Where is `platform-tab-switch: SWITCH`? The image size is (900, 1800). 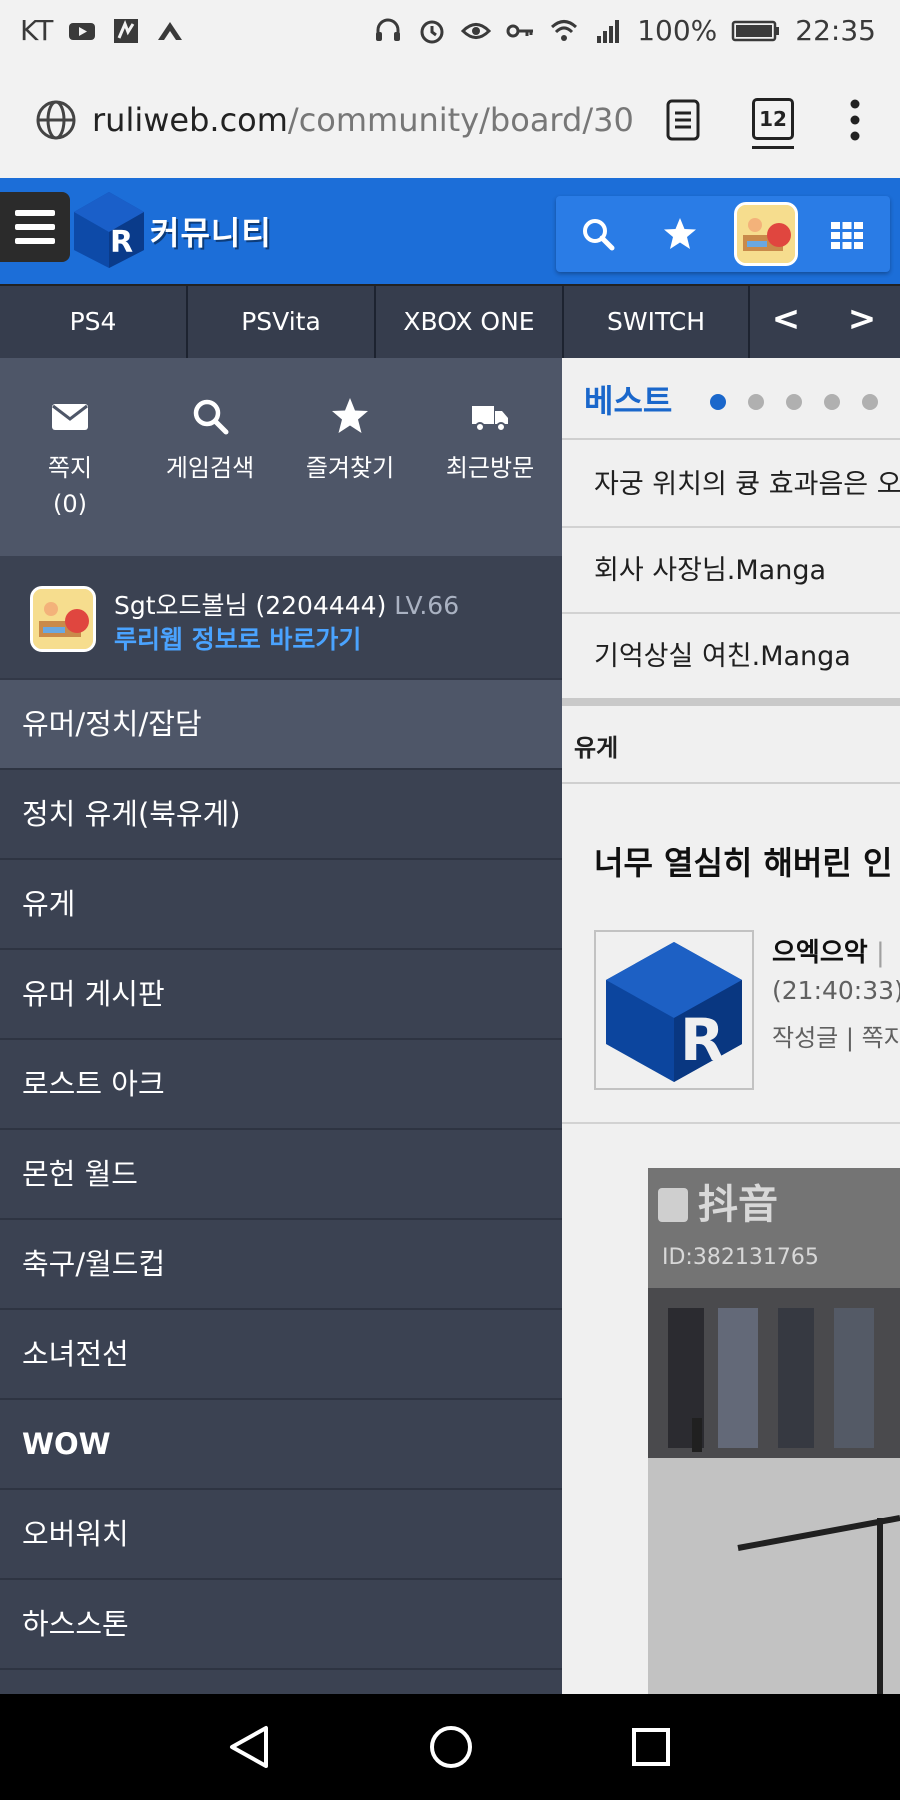
platform-tab-switch: SWITCH is located at coordinates (657, 322).